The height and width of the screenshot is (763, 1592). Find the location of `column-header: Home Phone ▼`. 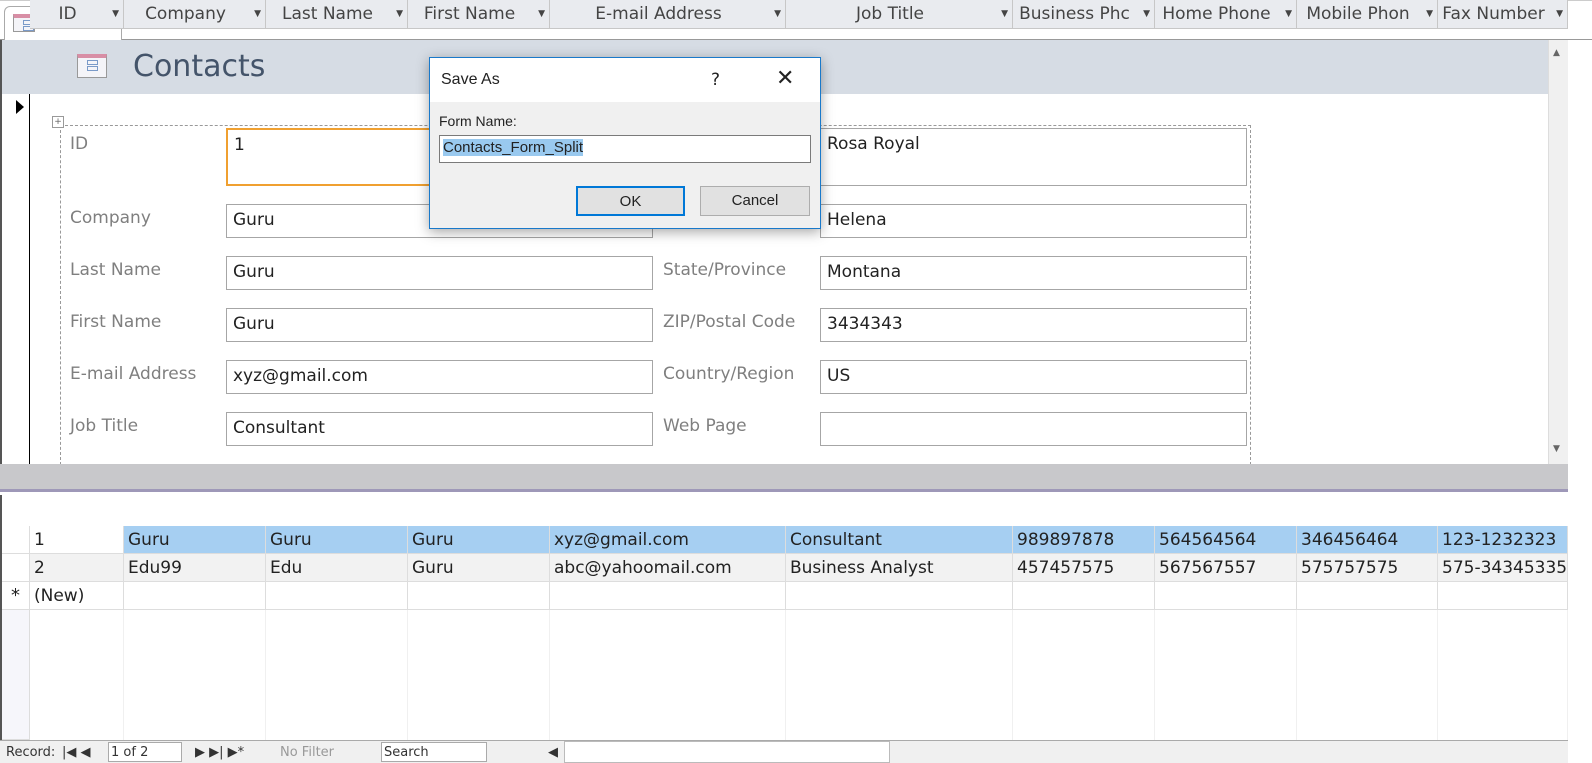

column-header: Home Phone ▼ is located at coordinates (1226, 14).